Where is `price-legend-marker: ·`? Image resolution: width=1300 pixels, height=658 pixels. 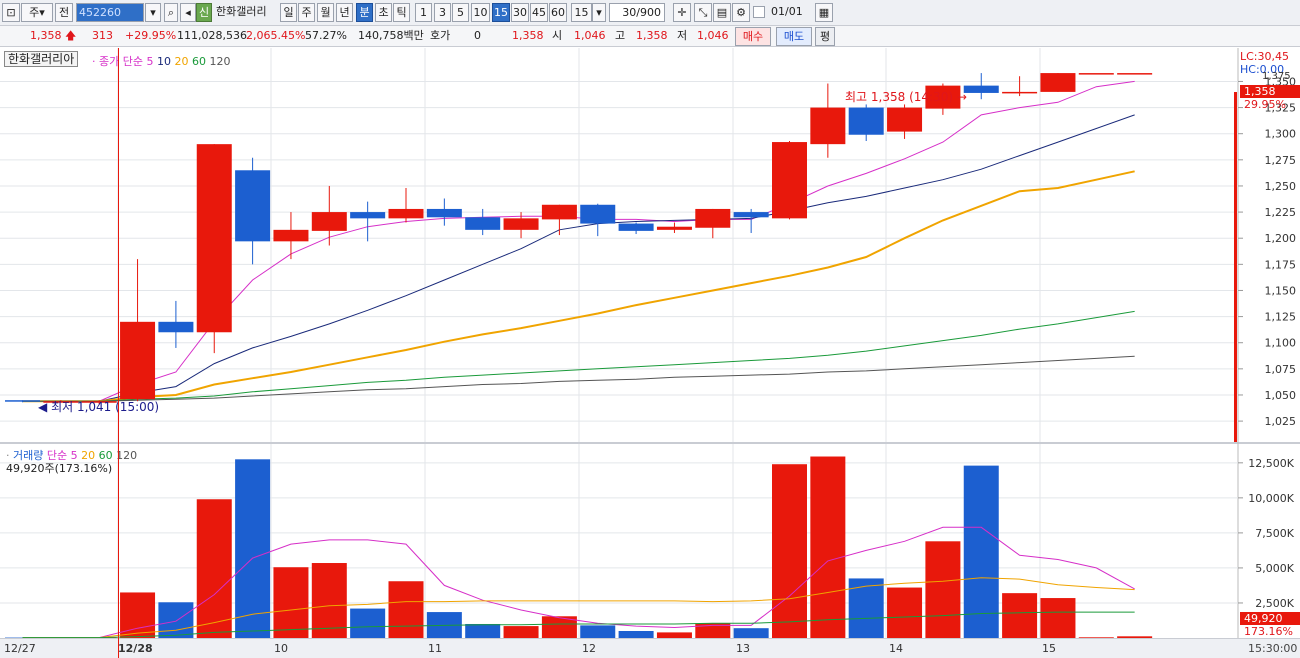 price-legend-marker: · is located at coordinates (94, 61).